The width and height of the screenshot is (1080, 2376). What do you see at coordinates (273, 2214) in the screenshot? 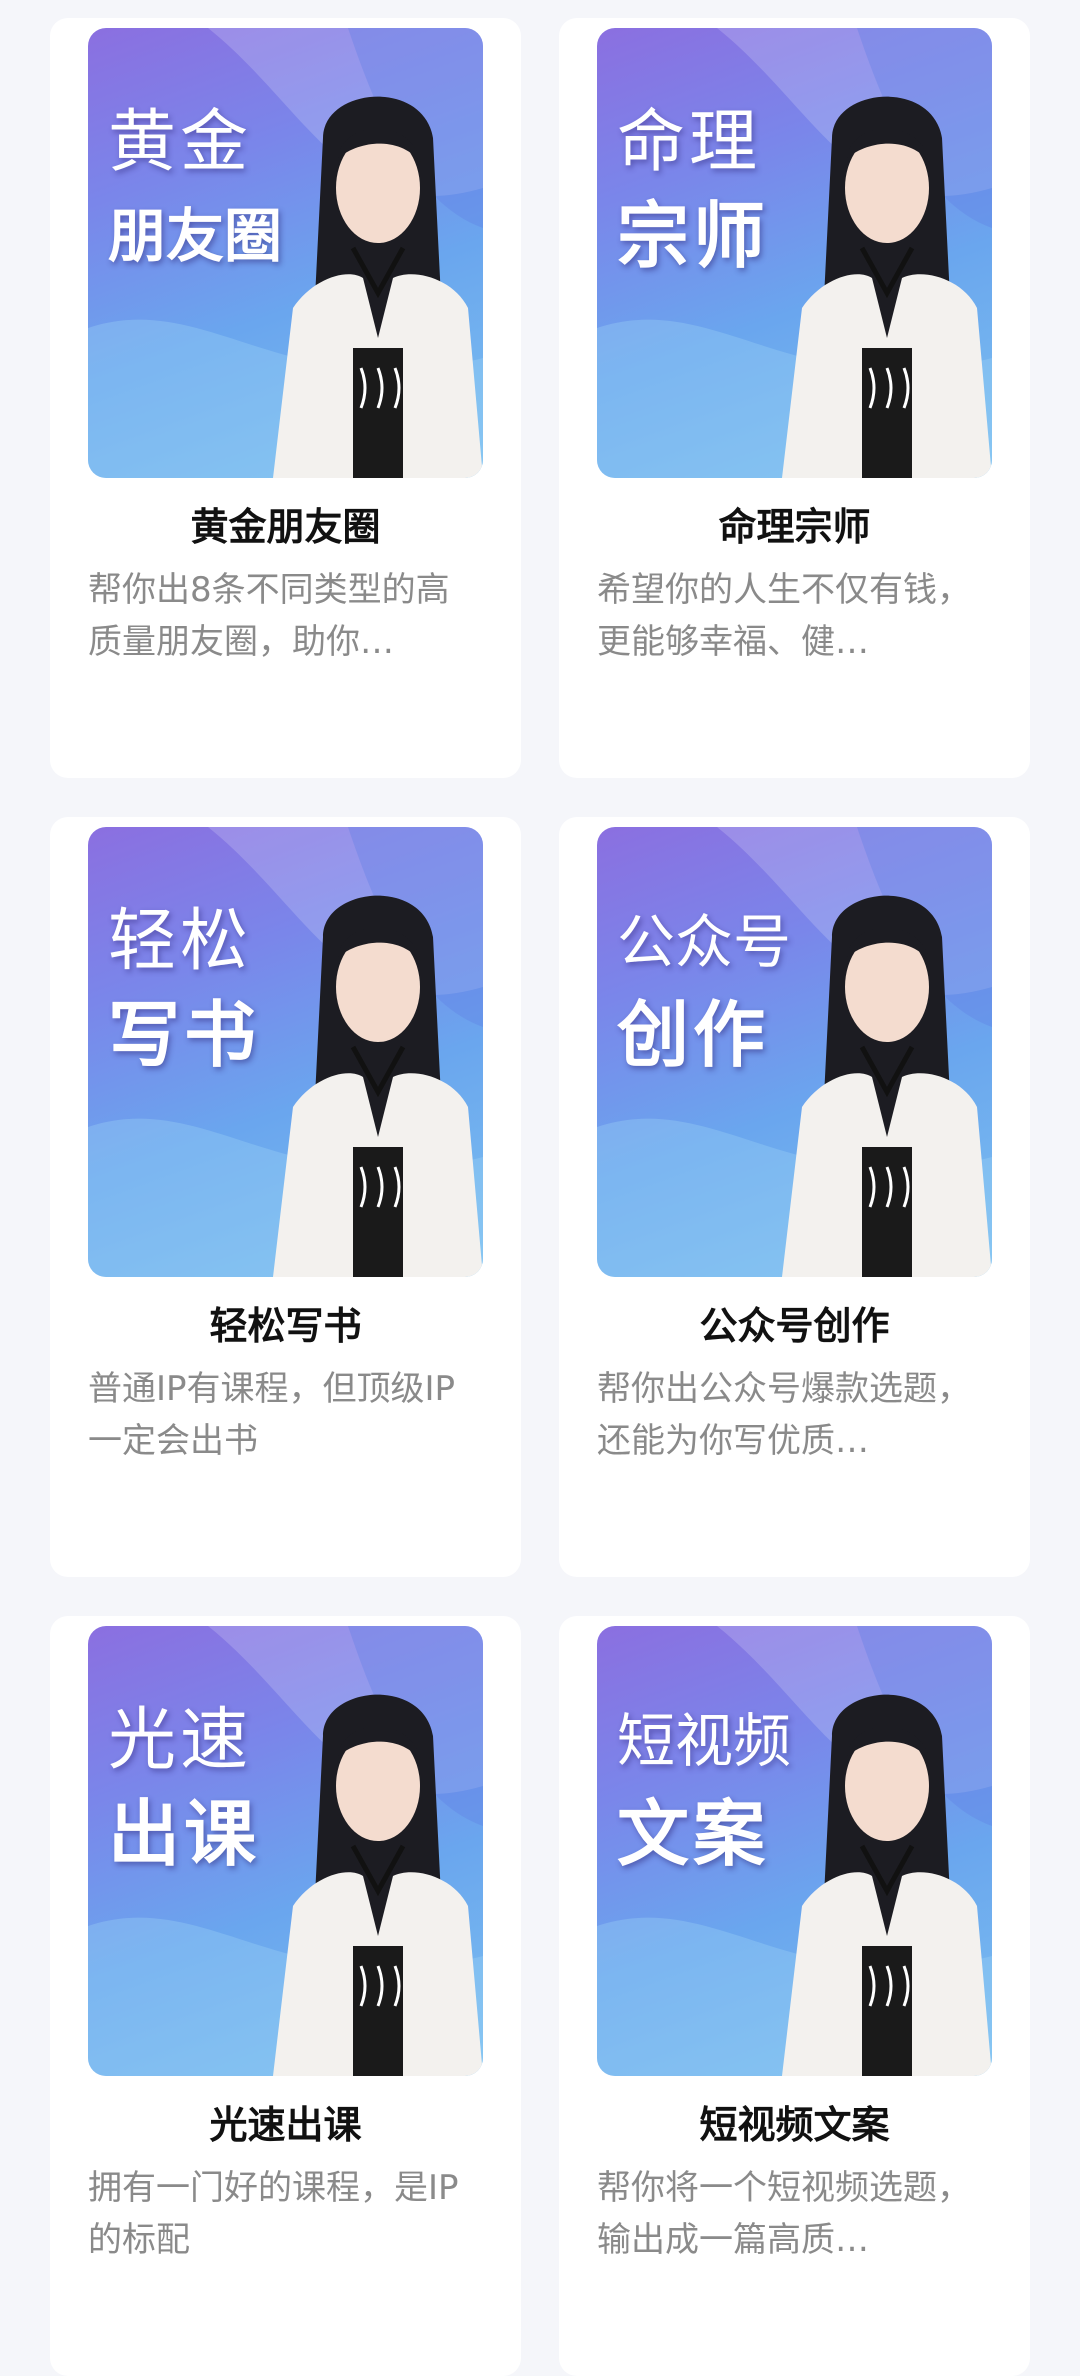
I see `card-description: 拥有一门好的课程，是IP的标配` at bounding box center [273, 2214].